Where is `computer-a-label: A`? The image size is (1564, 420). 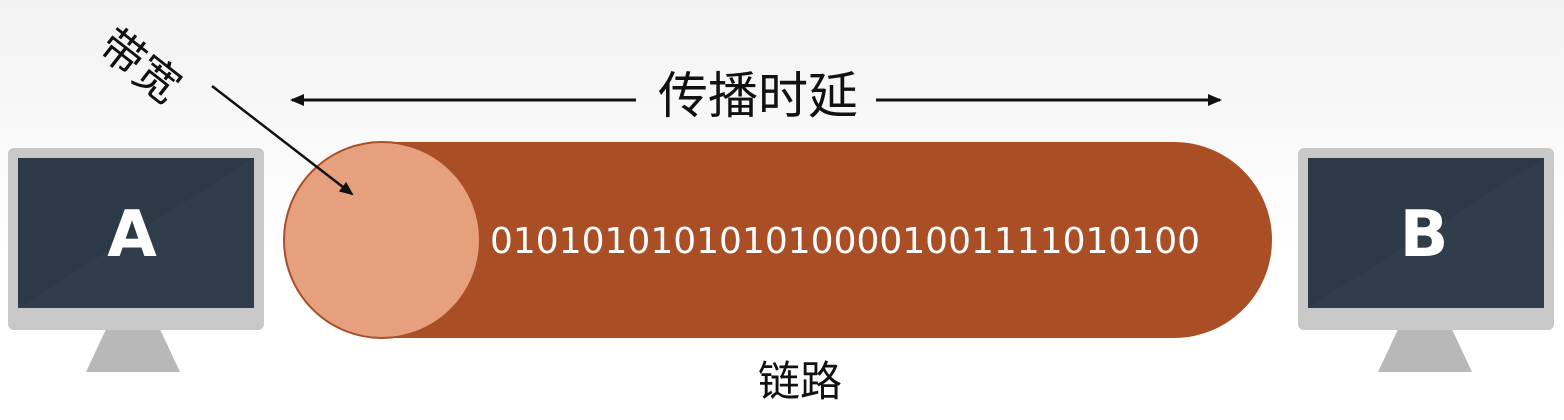 computer-a-label: A is located at coordinates (132, 235).